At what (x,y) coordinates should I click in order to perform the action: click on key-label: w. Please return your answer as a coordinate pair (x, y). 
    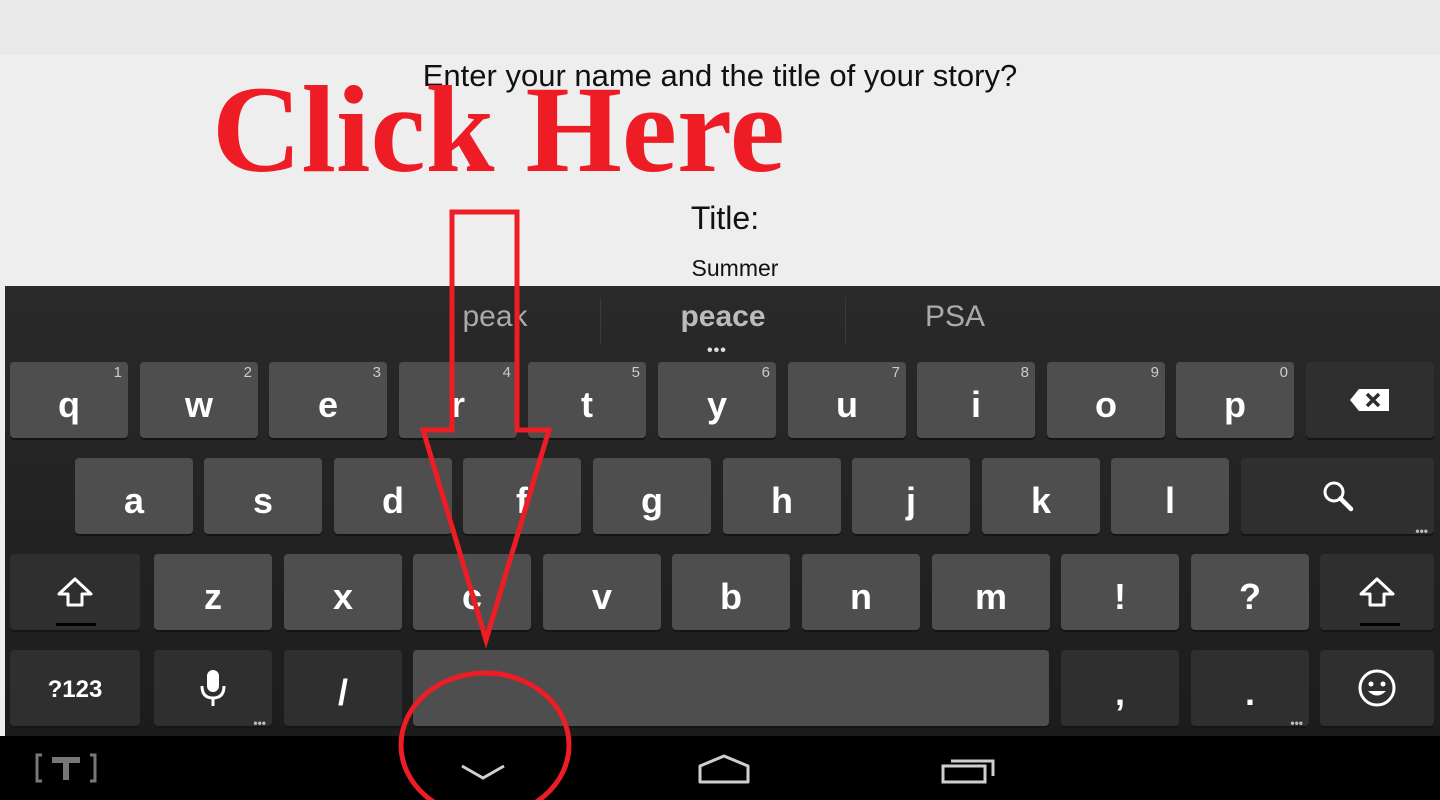
    Looking at the image, I should click on (198, 404).